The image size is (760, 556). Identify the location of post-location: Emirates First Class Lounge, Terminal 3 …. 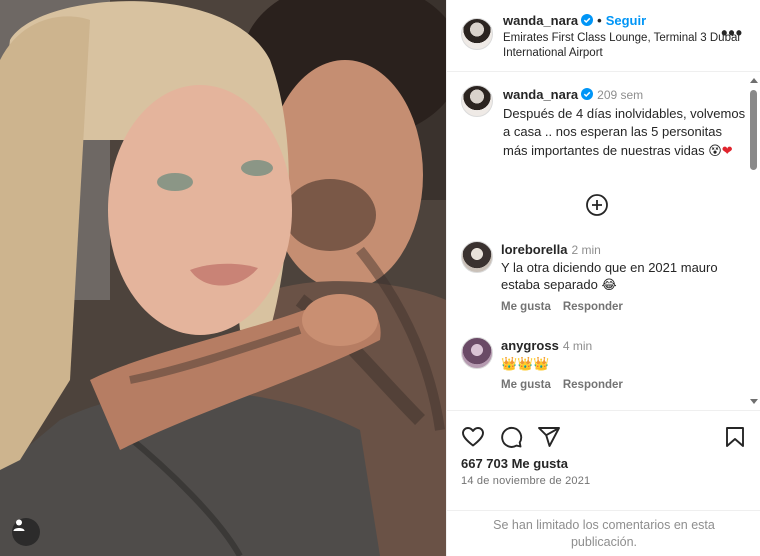
(623, 46).